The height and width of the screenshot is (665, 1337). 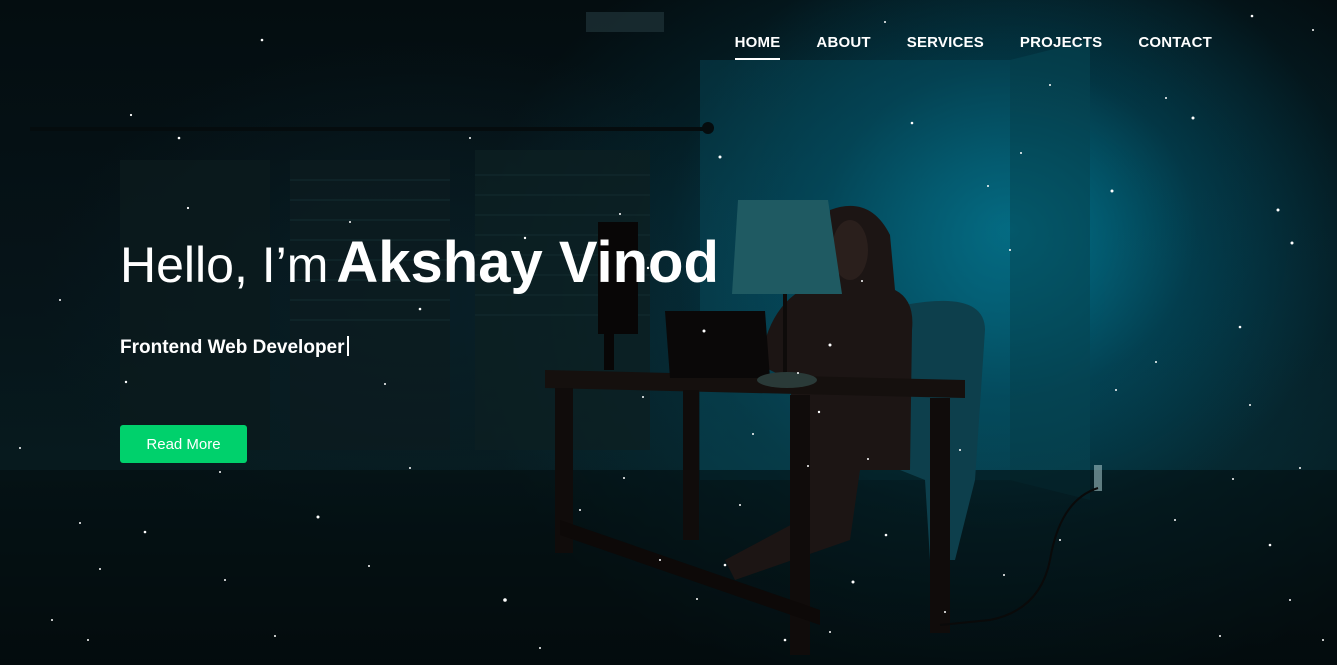 I want to click on nav-item-services: SERVICES, so click(x=945, y=46).